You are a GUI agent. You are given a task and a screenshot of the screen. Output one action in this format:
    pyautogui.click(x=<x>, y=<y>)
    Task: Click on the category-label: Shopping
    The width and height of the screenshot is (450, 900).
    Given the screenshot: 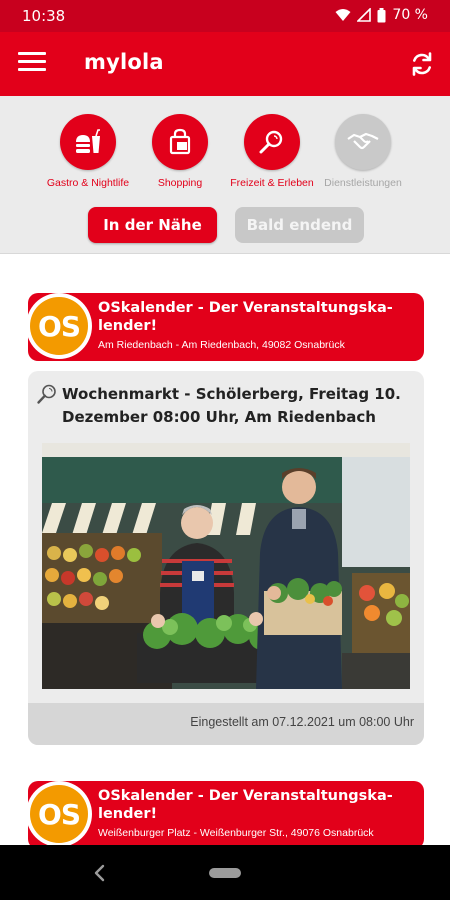 What is the action you would take?
    pyautogui.click(x=180, y=183)
    